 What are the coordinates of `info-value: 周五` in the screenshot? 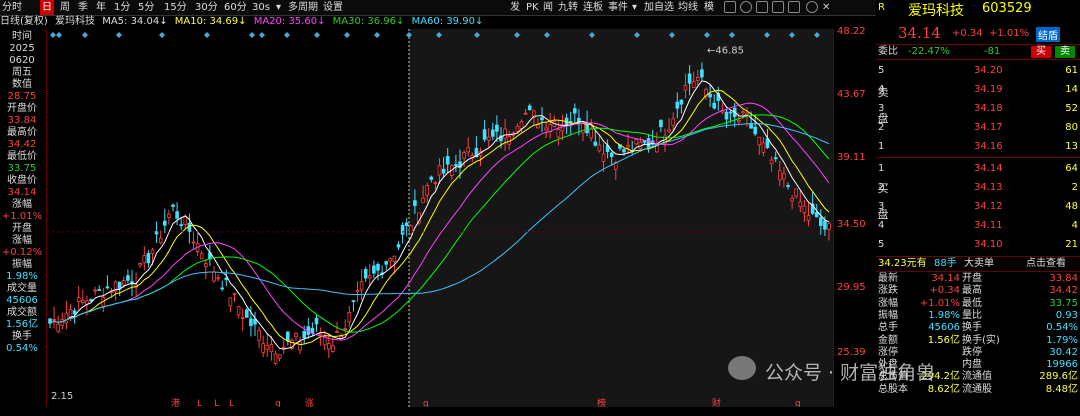 It's located at (22, 72).